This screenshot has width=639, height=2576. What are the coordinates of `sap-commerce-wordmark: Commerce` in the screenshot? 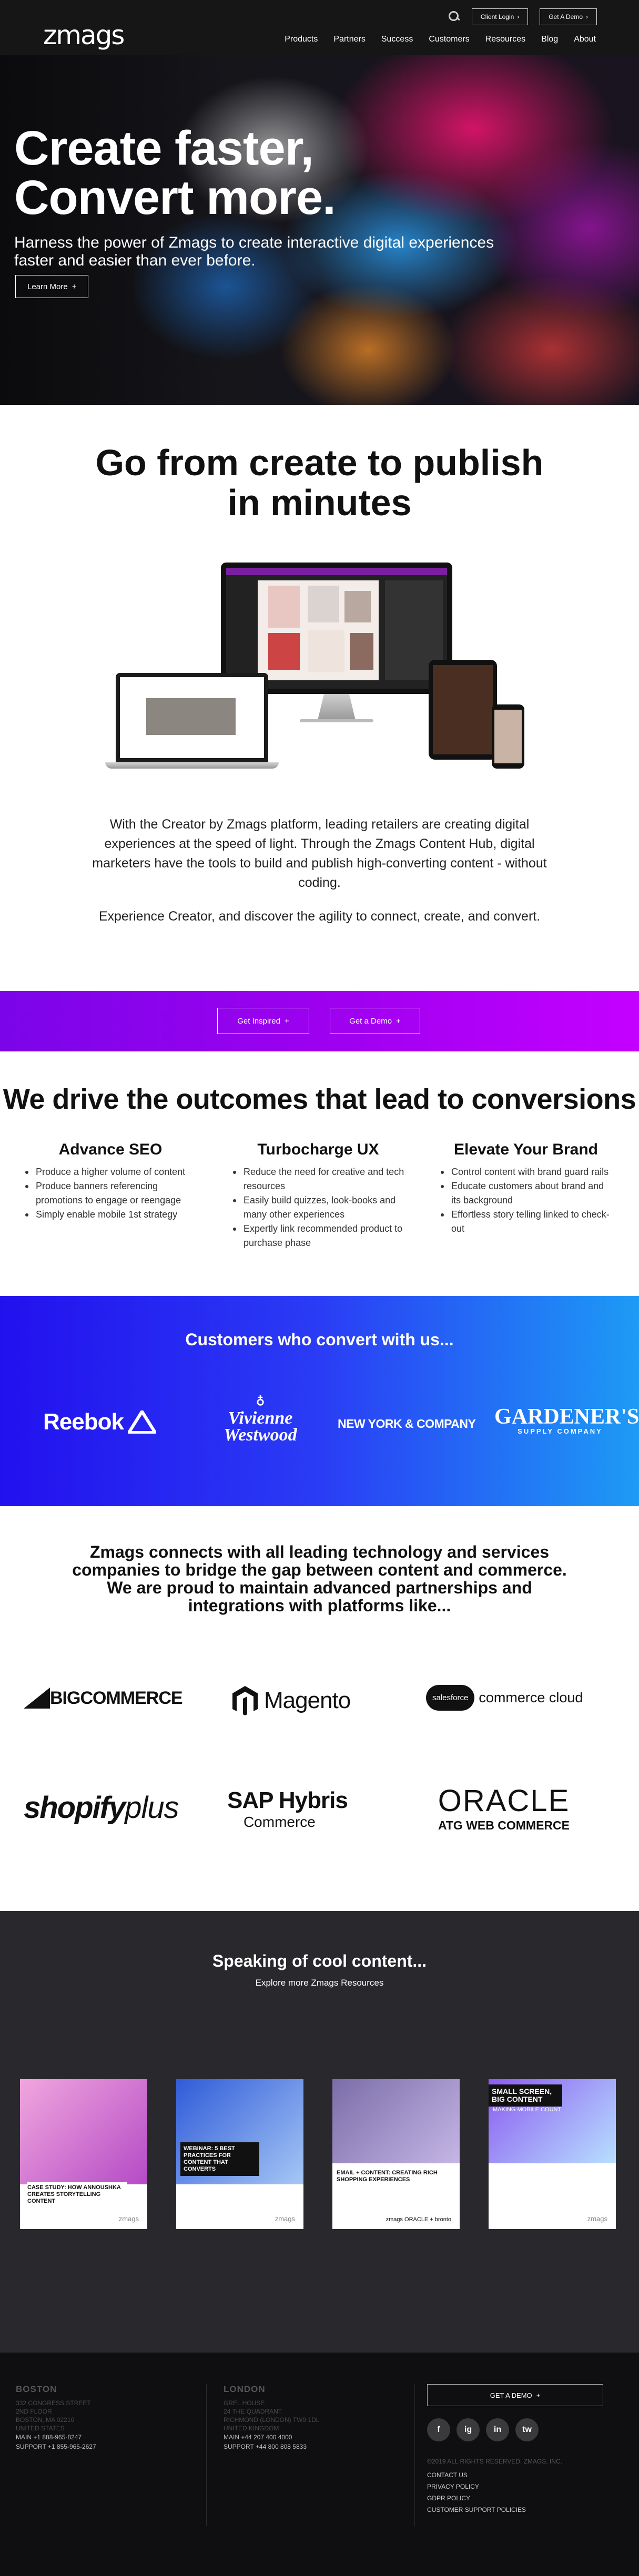 It's located at (279, 1822).